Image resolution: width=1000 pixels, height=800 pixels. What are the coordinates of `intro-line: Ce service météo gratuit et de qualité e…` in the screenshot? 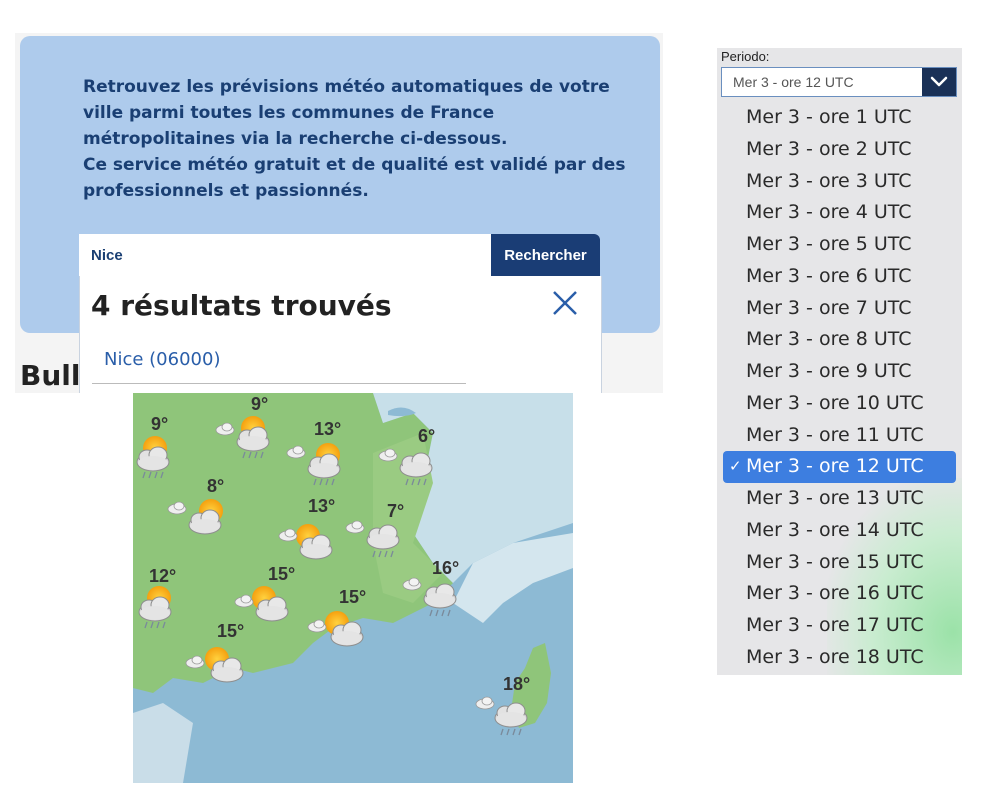 It's located at (354, 165).